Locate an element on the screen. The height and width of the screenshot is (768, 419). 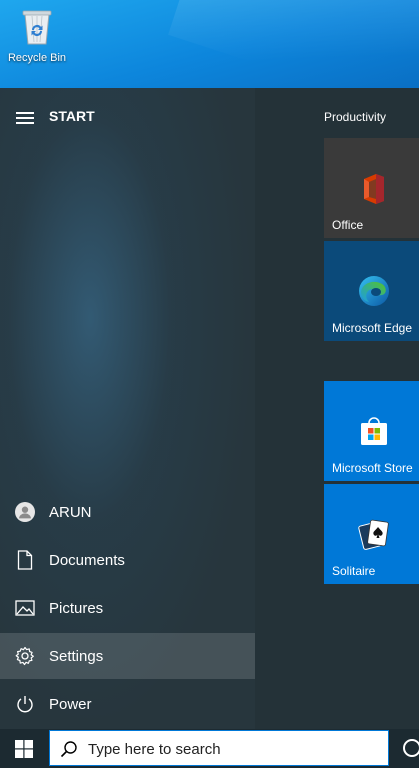
store-icon is located at coordinates (373, 430).